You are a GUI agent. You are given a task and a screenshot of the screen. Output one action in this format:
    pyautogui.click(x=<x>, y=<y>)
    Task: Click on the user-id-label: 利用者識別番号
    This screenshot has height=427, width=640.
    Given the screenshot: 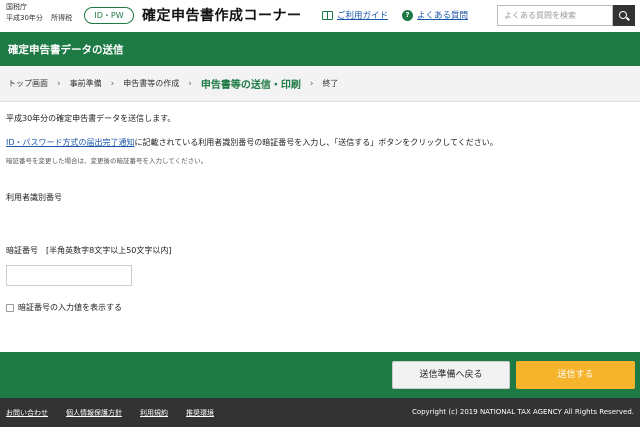 What is the action you would take?
    pyautogui.click(x=34, y=197)
    